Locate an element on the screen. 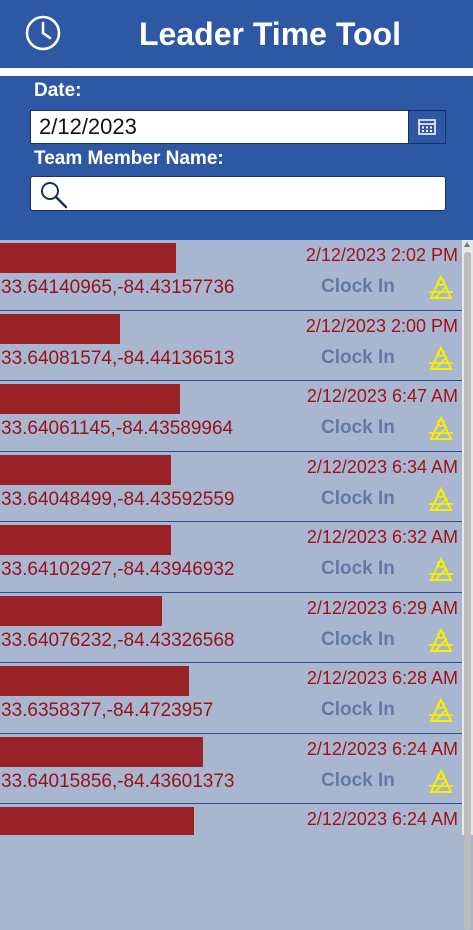 The image size is (473, 930). entry-datetime: 2/12/2023 2:00 PM is located at coordinates (381, 325).